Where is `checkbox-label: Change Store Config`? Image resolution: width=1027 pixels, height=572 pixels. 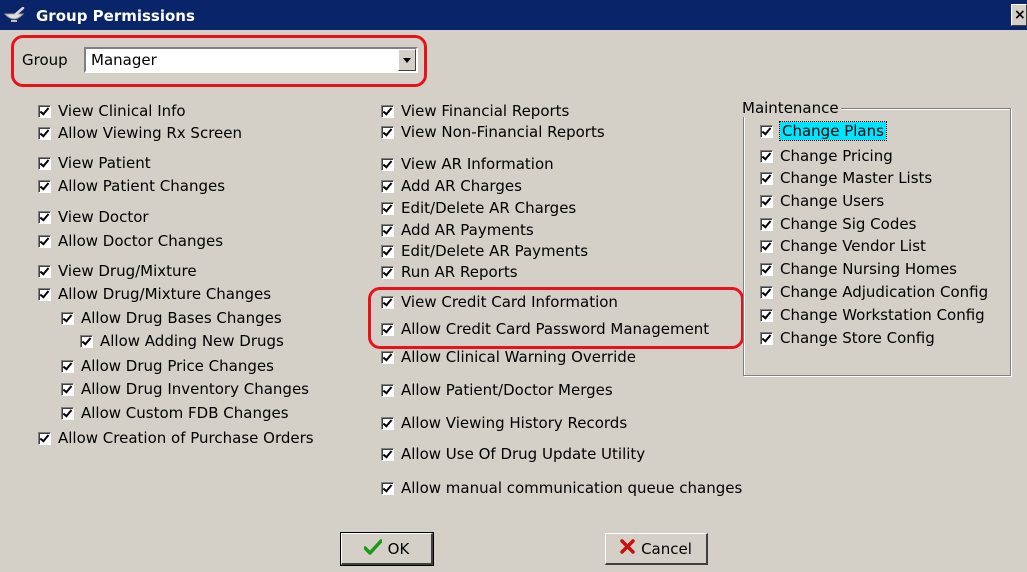 checkbox-label: Change Store Config is located at coordinates (857, 338).